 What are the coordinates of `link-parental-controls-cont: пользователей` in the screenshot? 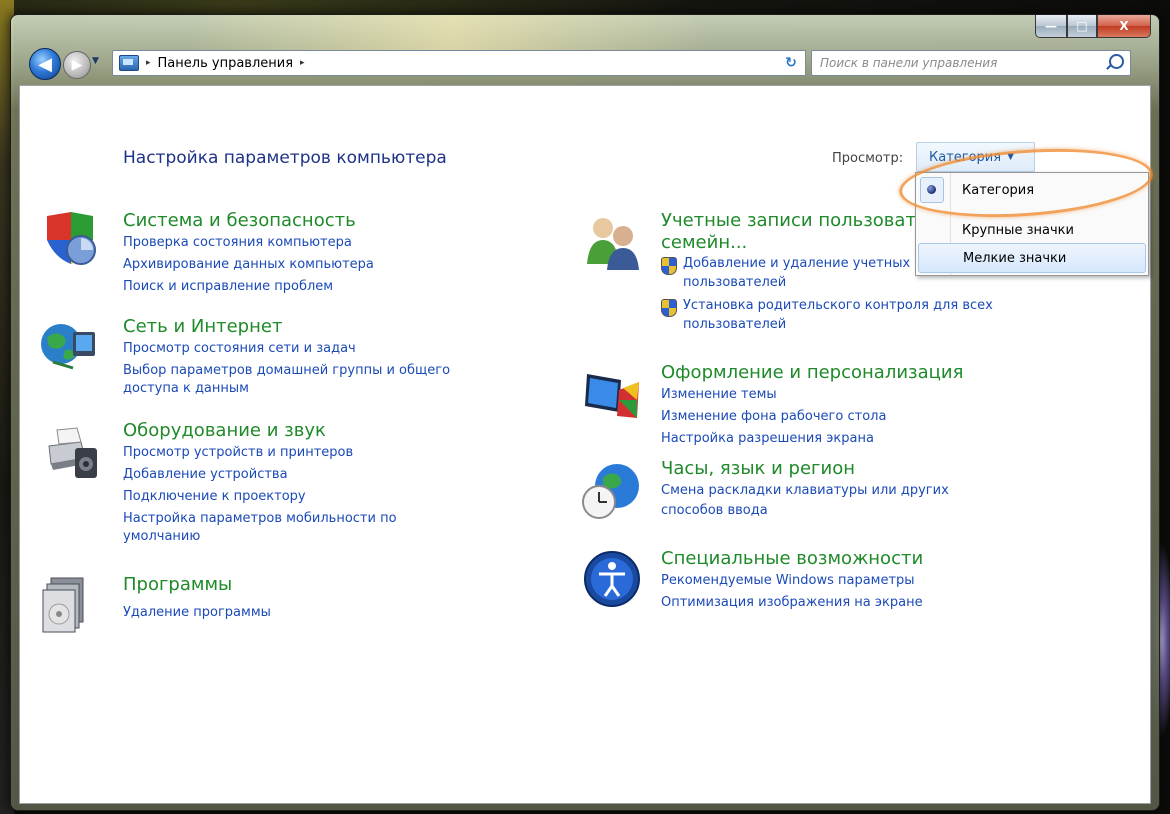 It's located at (827, 325).